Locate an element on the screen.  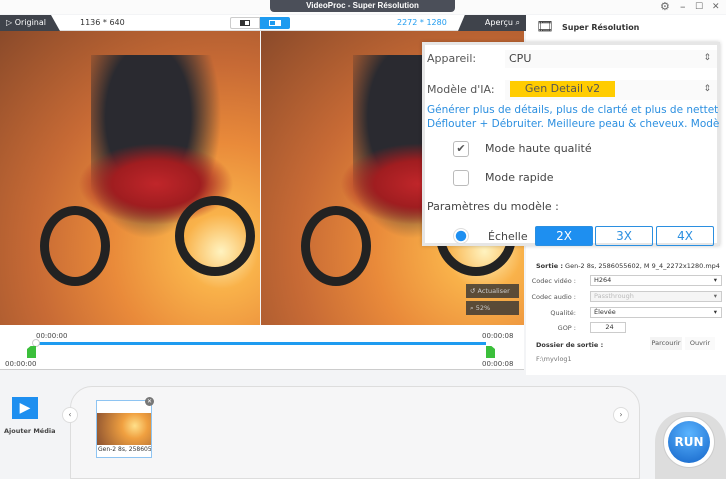
output-label: Sortie : is located at coordinates (549, 266).